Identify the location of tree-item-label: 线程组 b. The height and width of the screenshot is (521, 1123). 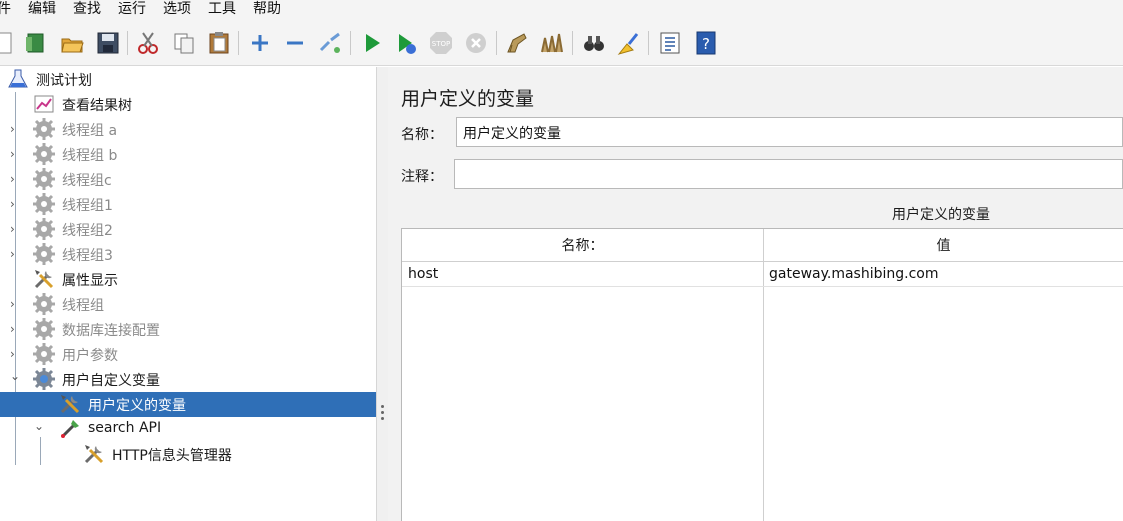
(90, 156).